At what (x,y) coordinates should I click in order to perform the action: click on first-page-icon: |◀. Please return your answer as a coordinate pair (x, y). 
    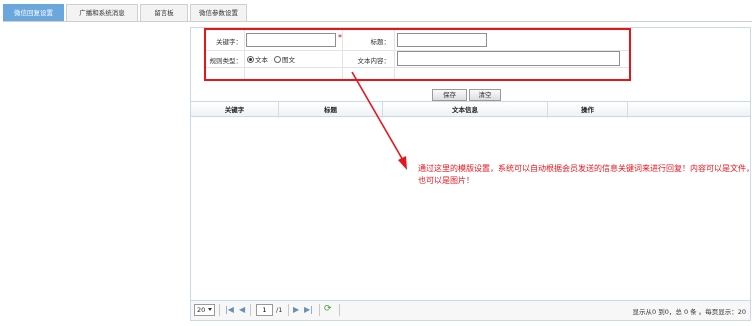
    Looking at the image, I should click on (229, 309).